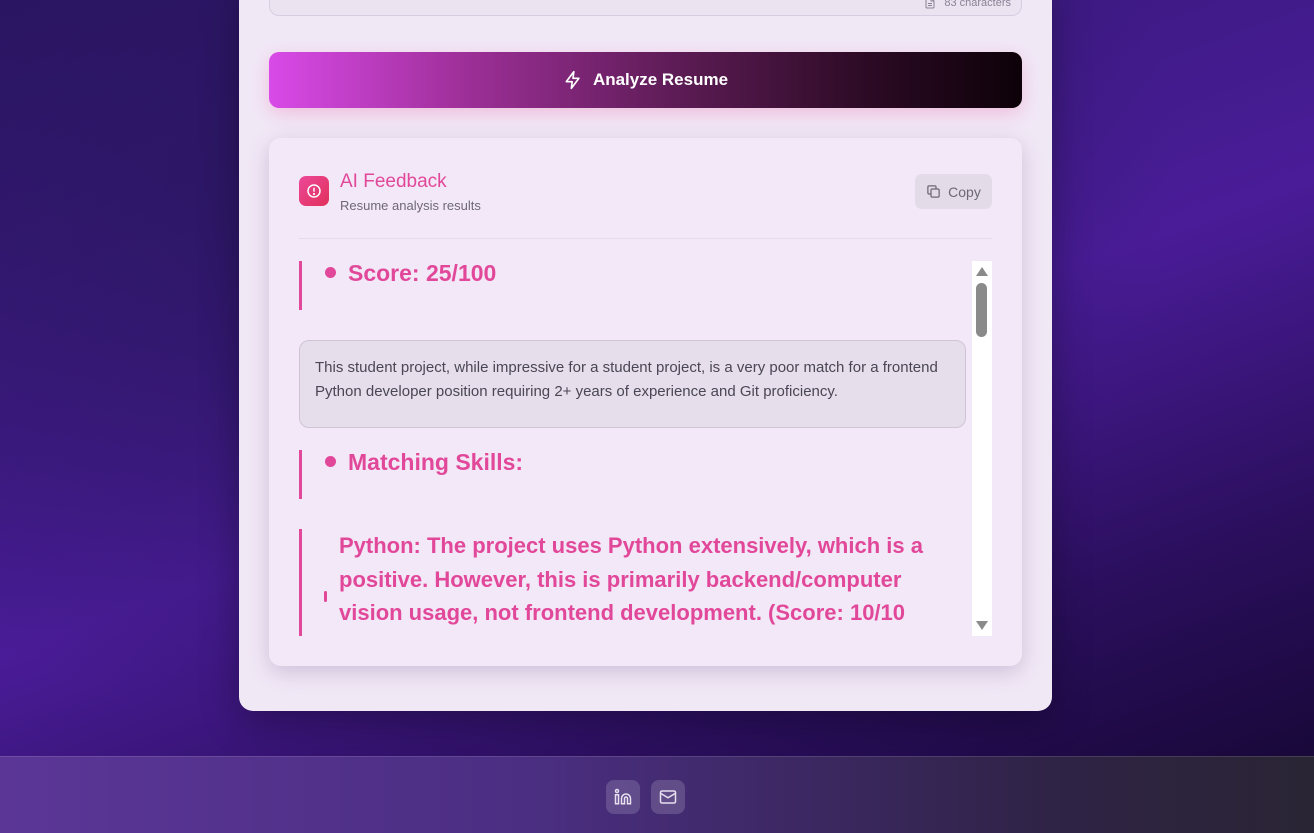 The height and width of the screenshot is (833, 1314). I want to click on divider, so click(645, 238).